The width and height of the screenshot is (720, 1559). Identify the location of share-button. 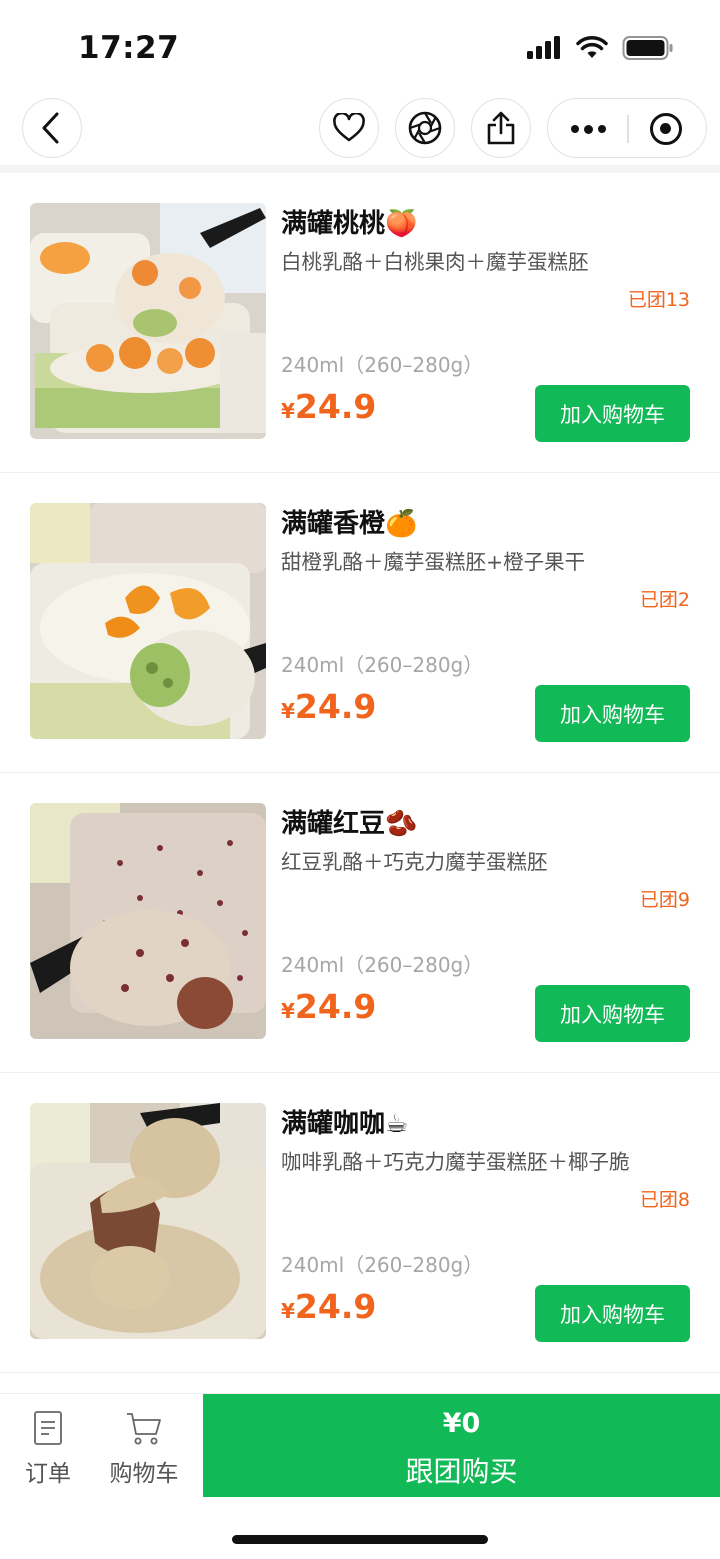
(501, 128).